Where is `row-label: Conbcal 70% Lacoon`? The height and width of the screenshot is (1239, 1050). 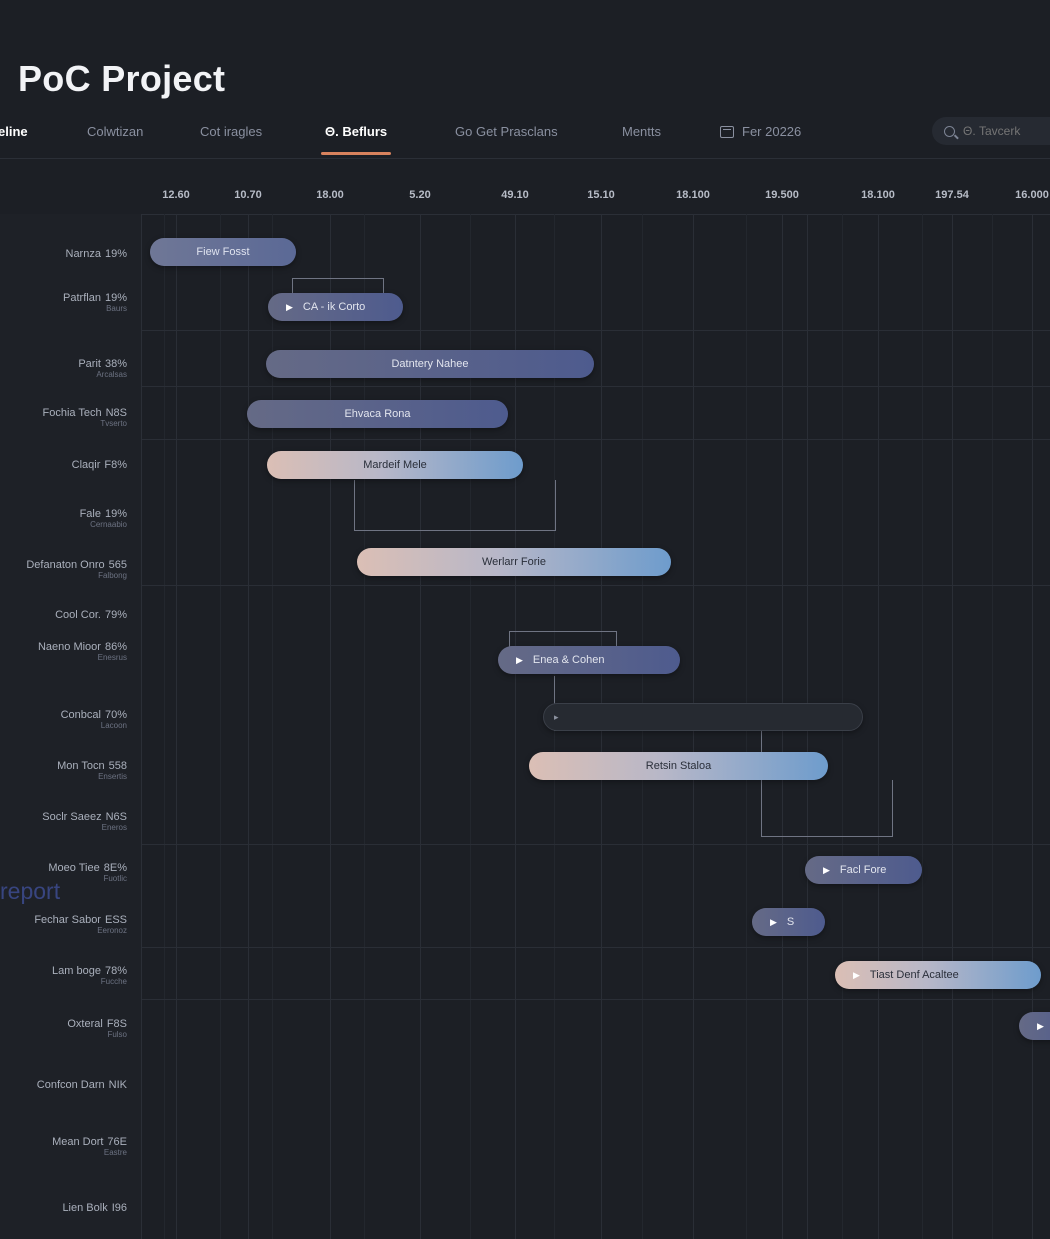
row-label: Conbcal 70% Lacoon is located at coordinates (94, 719).